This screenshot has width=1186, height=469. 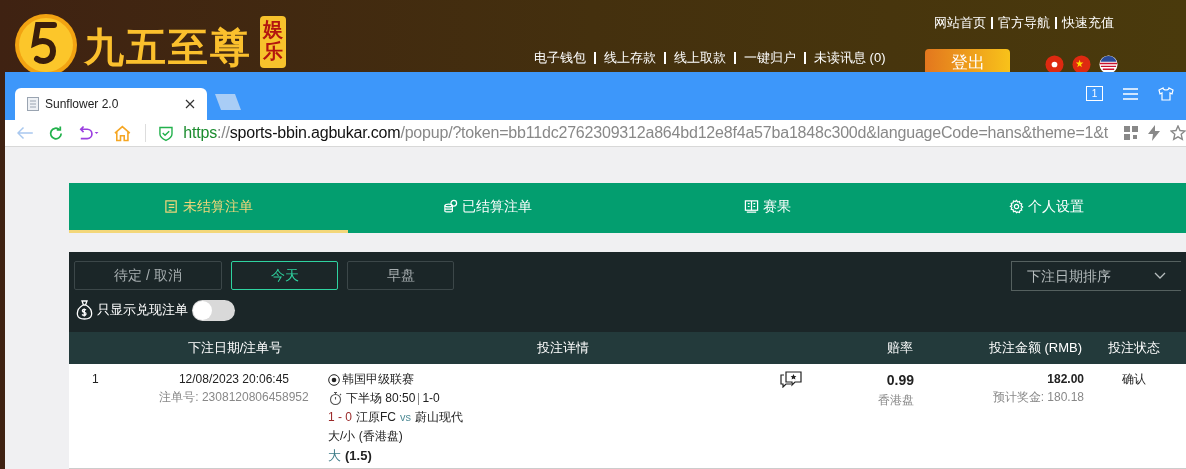 I want to click on live-score: 1-0, so click(x=431, y=398).